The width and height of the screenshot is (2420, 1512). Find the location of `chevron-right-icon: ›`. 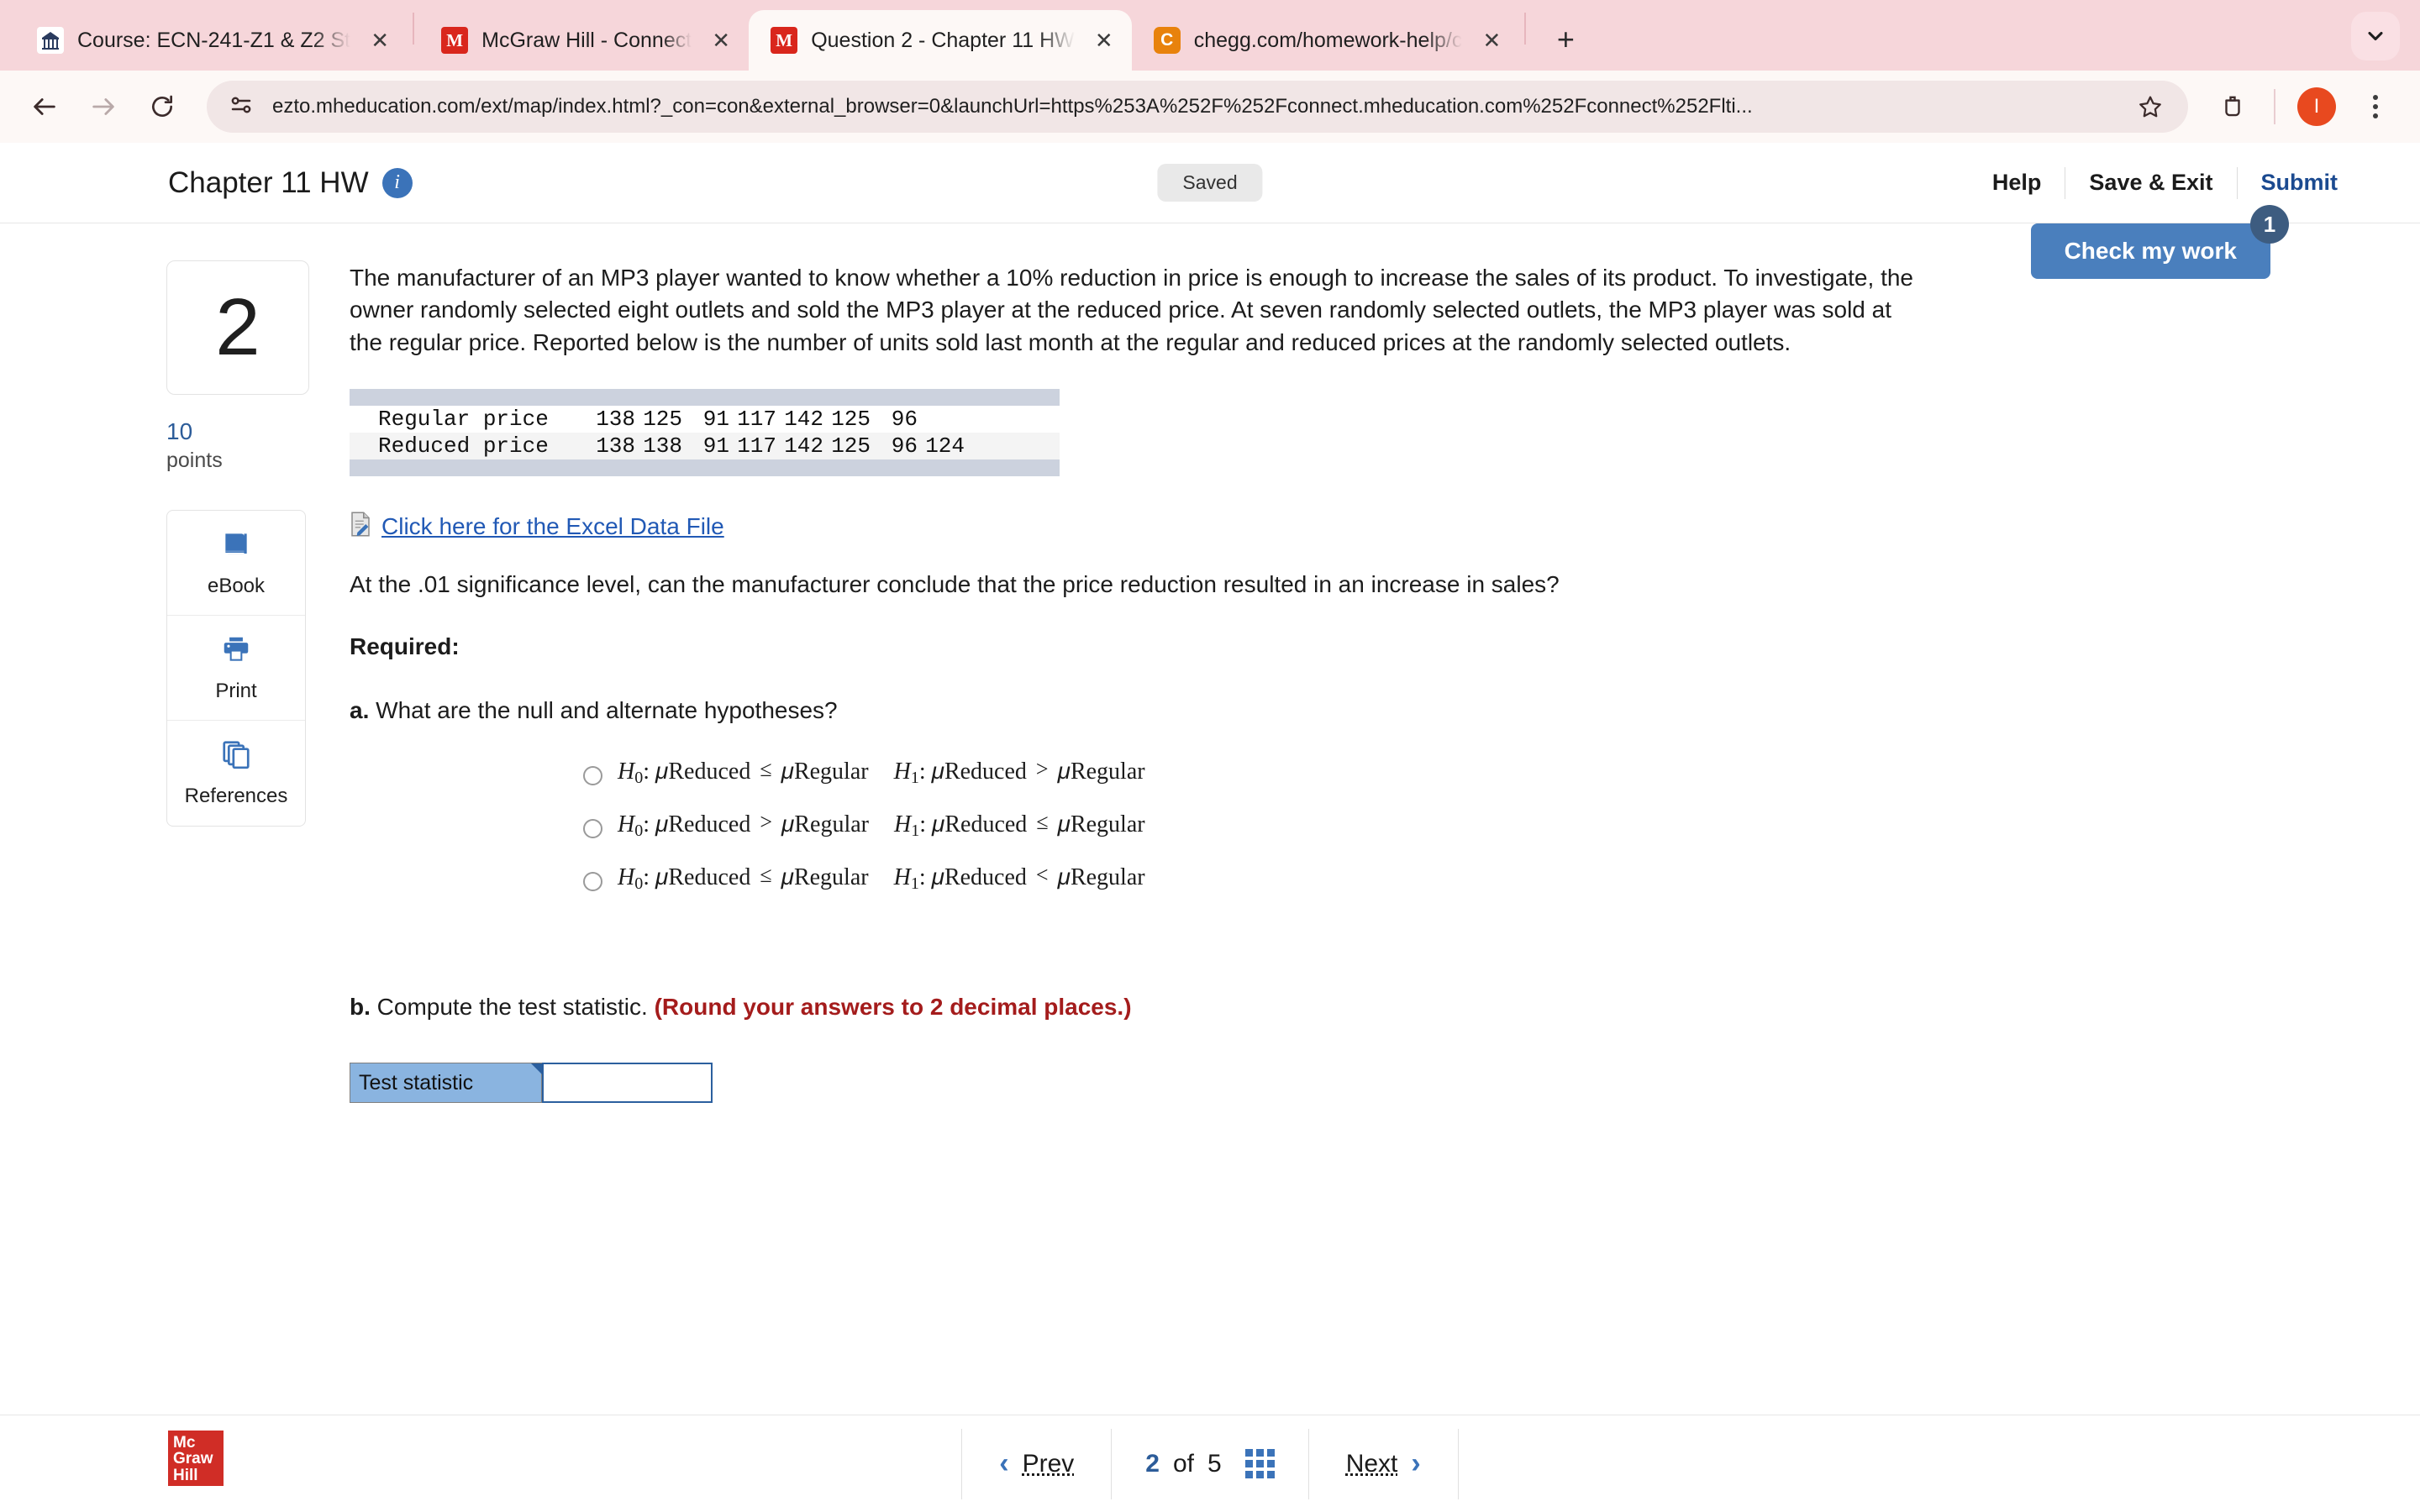

chevron-right-icon: › is located at coordinates (1416, 1463).